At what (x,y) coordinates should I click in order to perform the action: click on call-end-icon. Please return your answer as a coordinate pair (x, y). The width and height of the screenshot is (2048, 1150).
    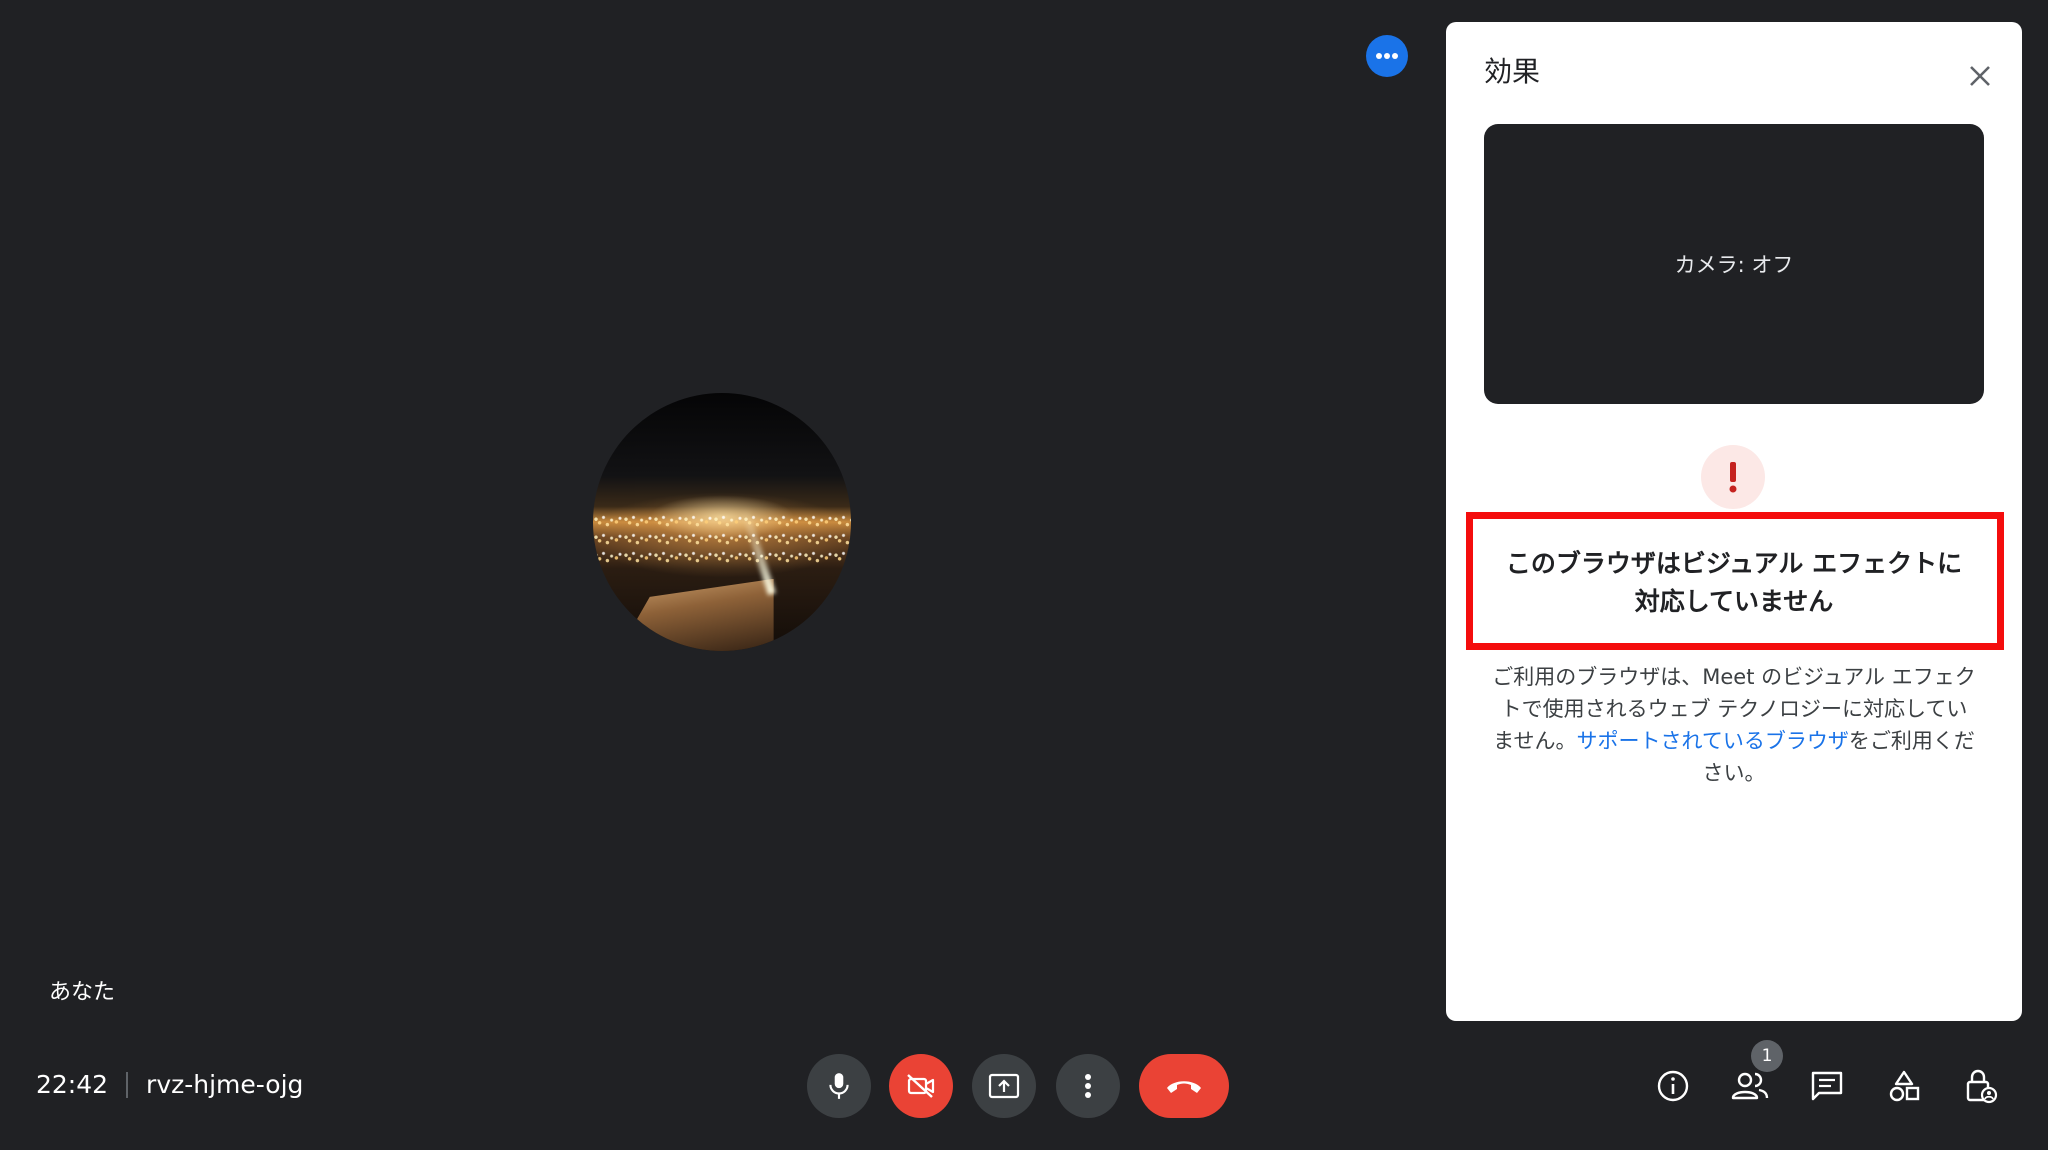
    Looking at the image, I should click on (1184, 1087).